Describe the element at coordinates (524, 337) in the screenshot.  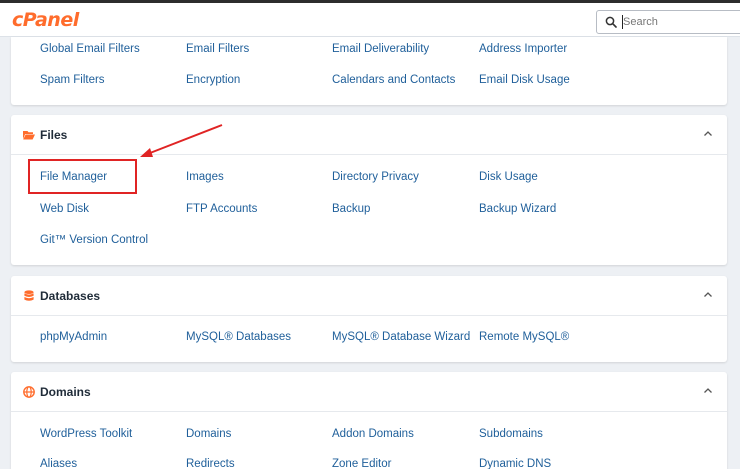
I see `link-remote-mysql: Remote MySQL®` at that location.